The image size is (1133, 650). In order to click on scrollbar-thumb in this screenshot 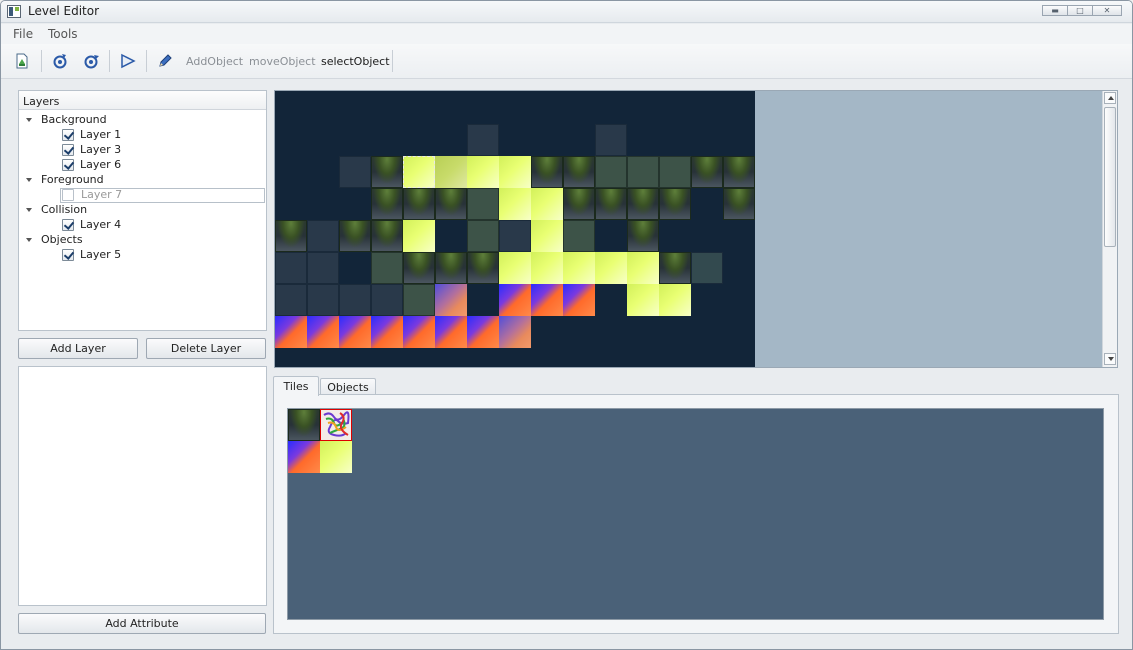, I will do `click(1110, 177)`.